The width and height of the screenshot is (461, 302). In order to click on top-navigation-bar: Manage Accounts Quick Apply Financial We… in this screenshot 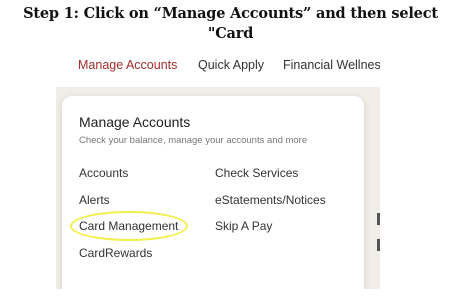, I will do `click(218, 66)`.